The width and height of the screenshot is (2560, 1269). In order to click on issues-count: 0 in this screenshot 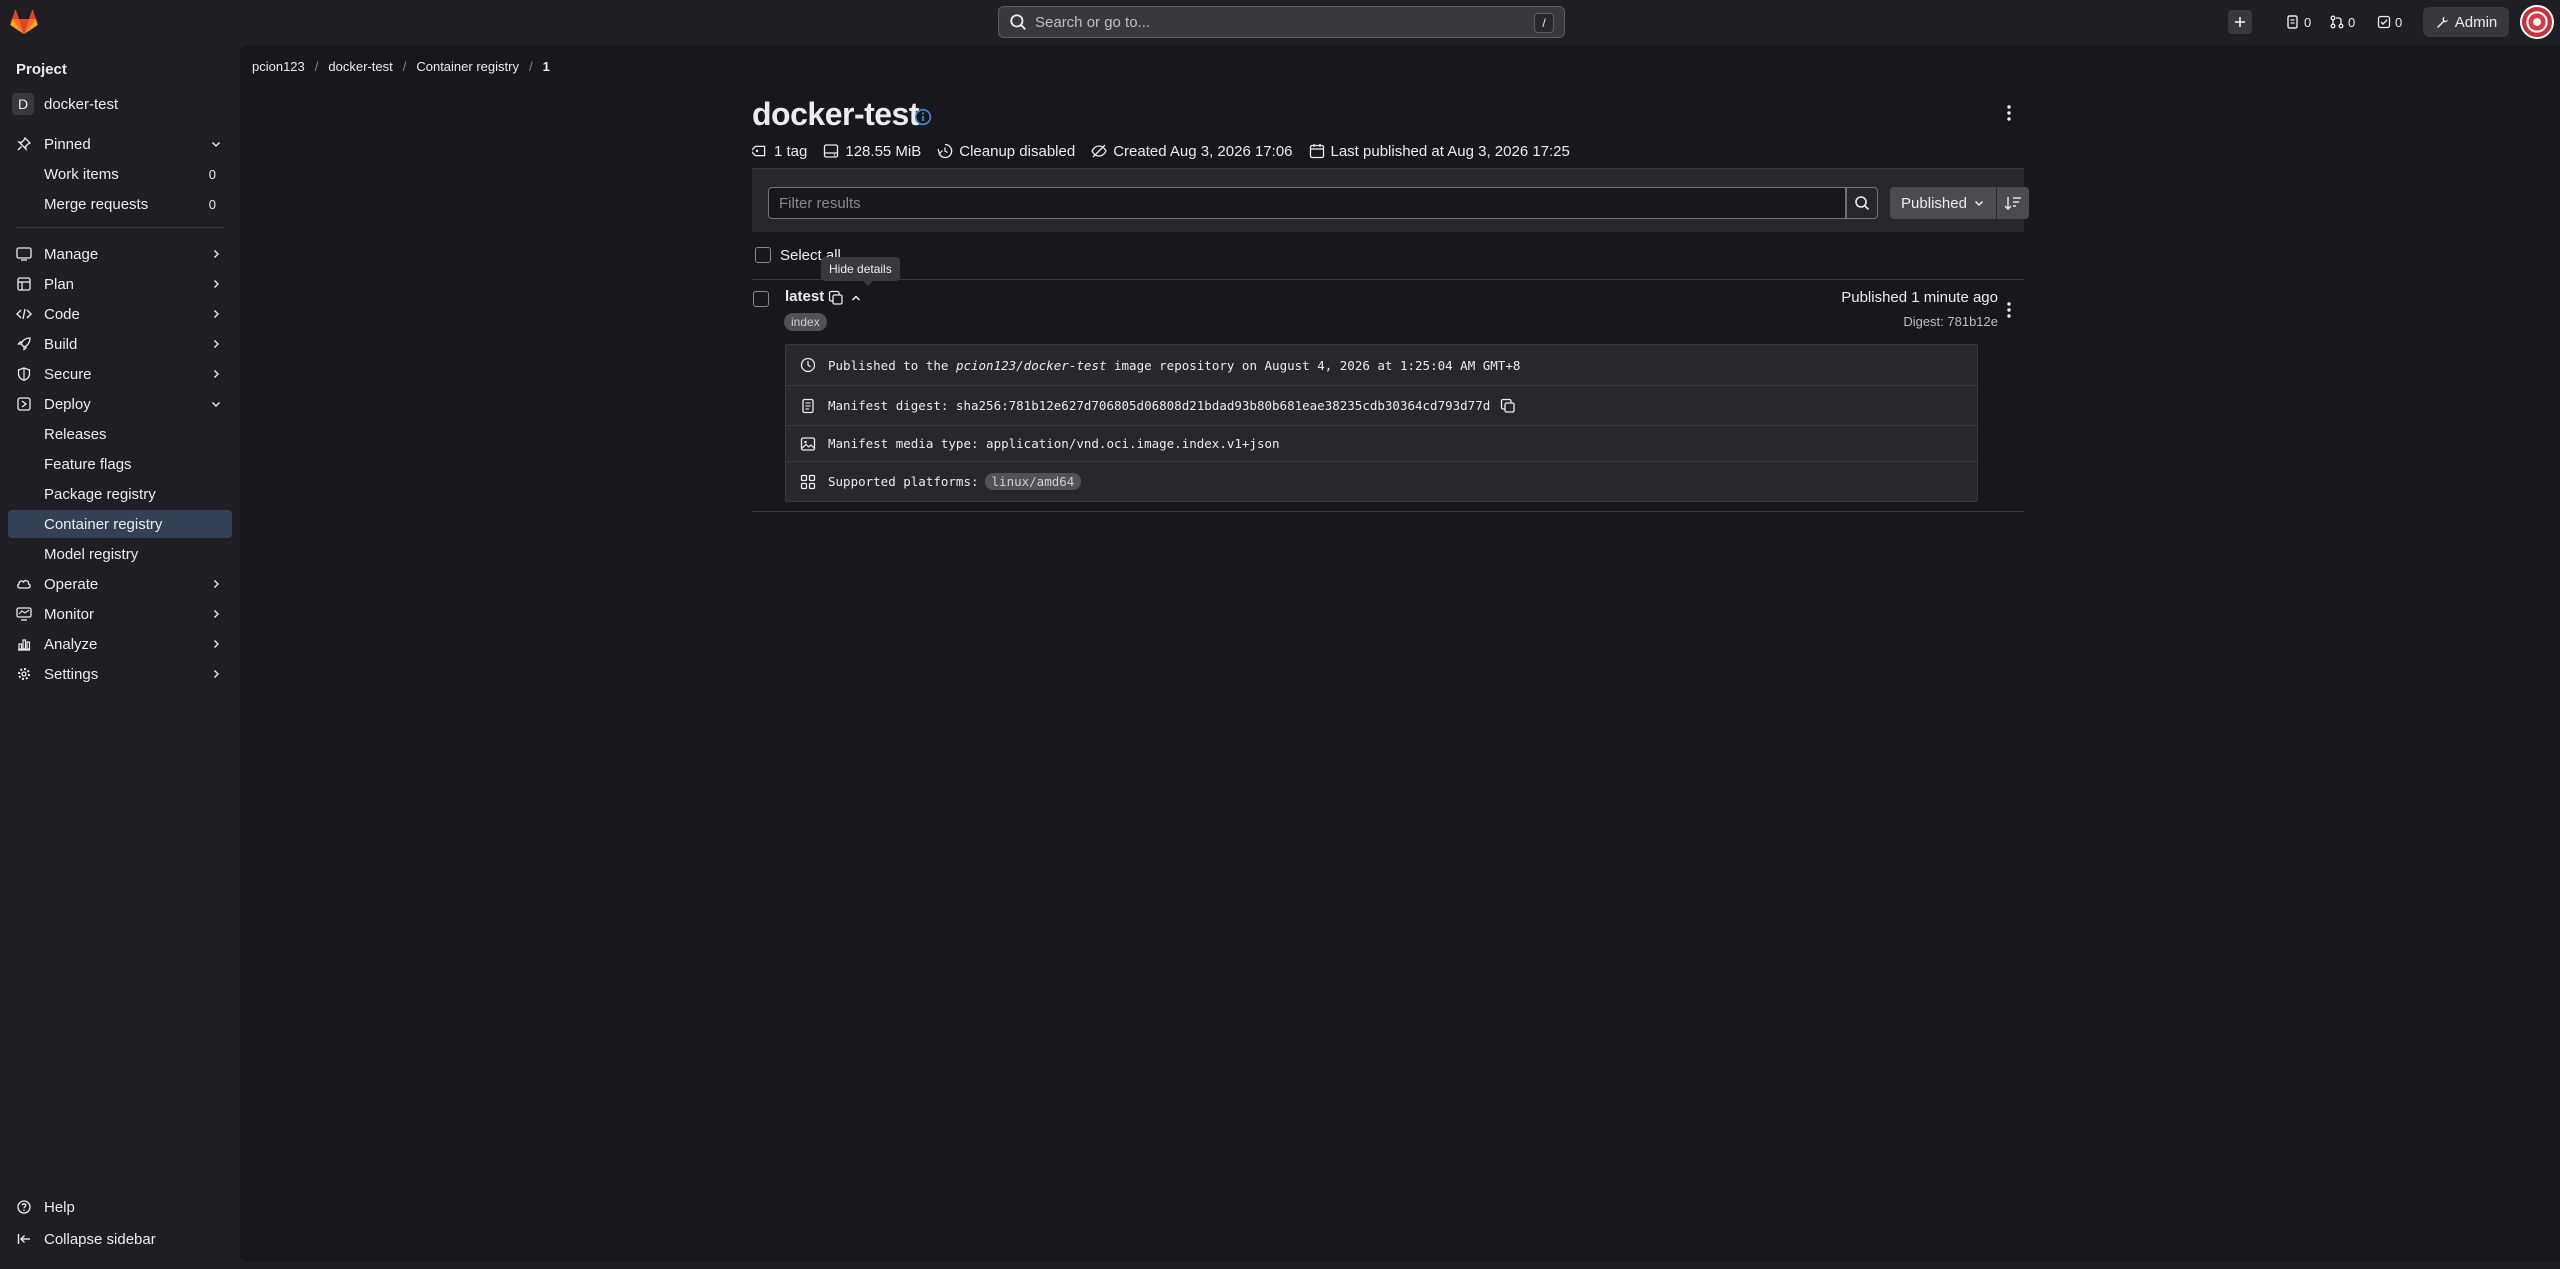, I will do `click(2308, 22)`.